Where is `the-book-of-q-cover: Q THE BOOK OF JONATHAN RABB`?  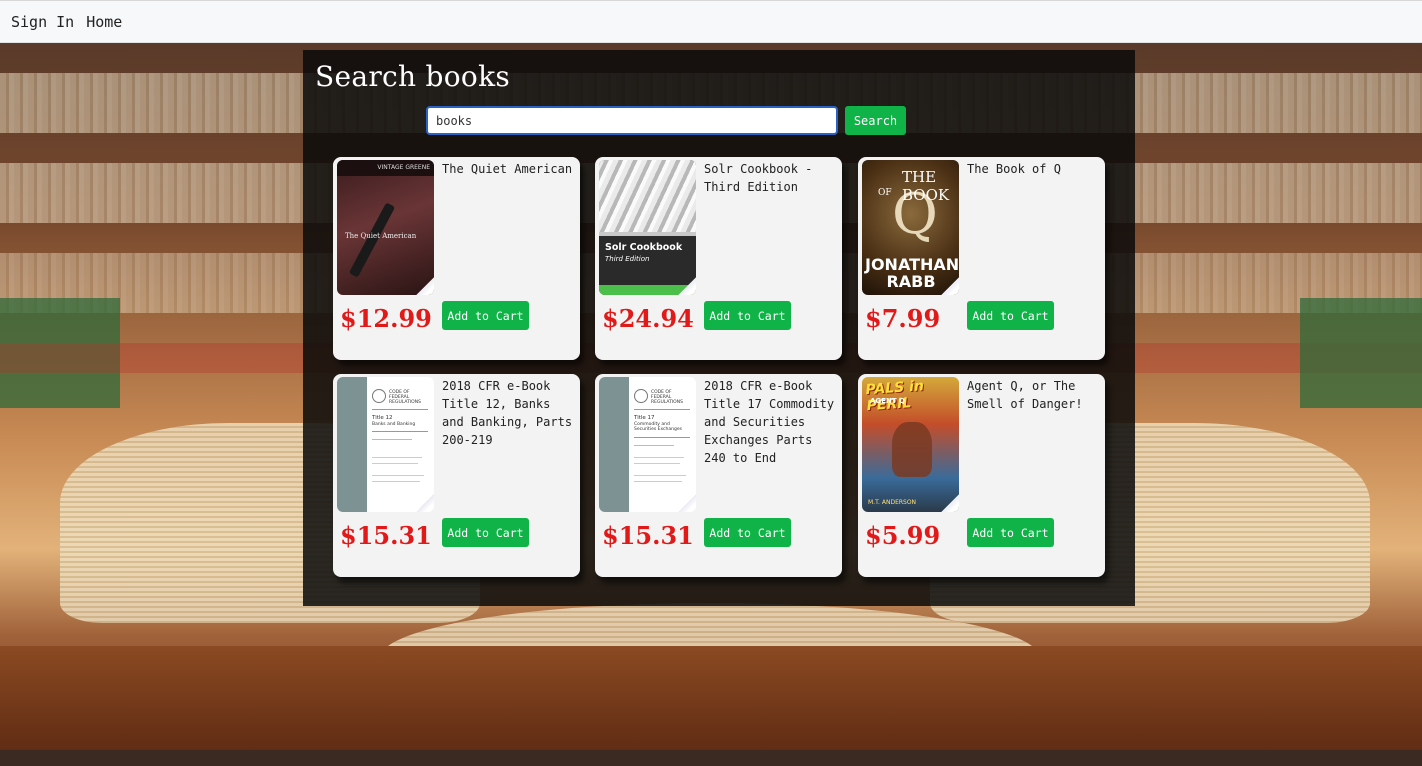 the-book-of-q-cover: Q THE BOOK OF JONATHAN RABB is located at coordinates (910, 227).